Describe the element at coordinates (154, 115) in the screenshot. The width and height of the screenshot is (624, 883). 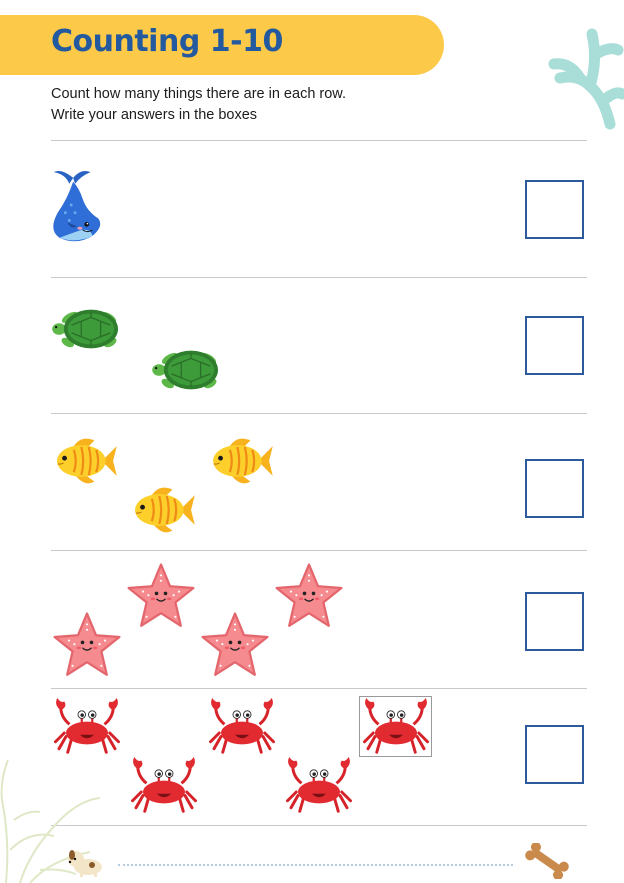
I see `instruction-line-2: Write your answers in the boxes` at that location.